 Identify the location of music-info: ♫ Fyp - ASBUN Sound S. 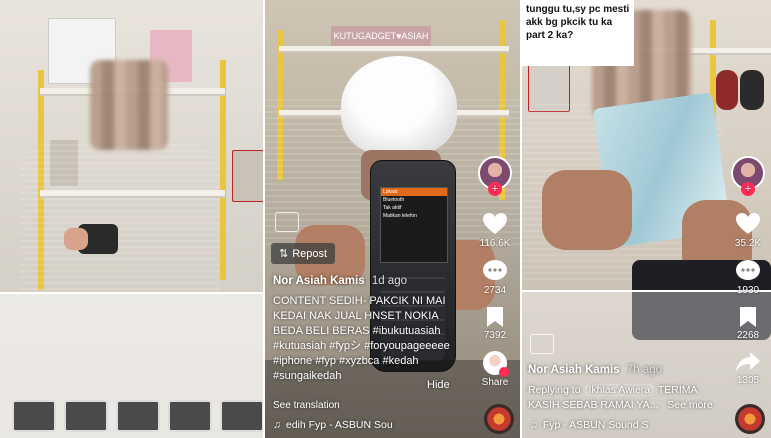
(589, 425).